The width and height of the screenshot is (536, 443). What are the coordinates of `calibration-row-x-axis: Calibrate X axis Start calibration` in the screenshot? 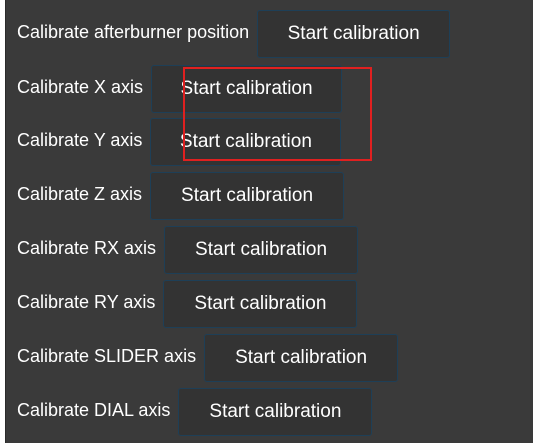 It's located at (180, 89).